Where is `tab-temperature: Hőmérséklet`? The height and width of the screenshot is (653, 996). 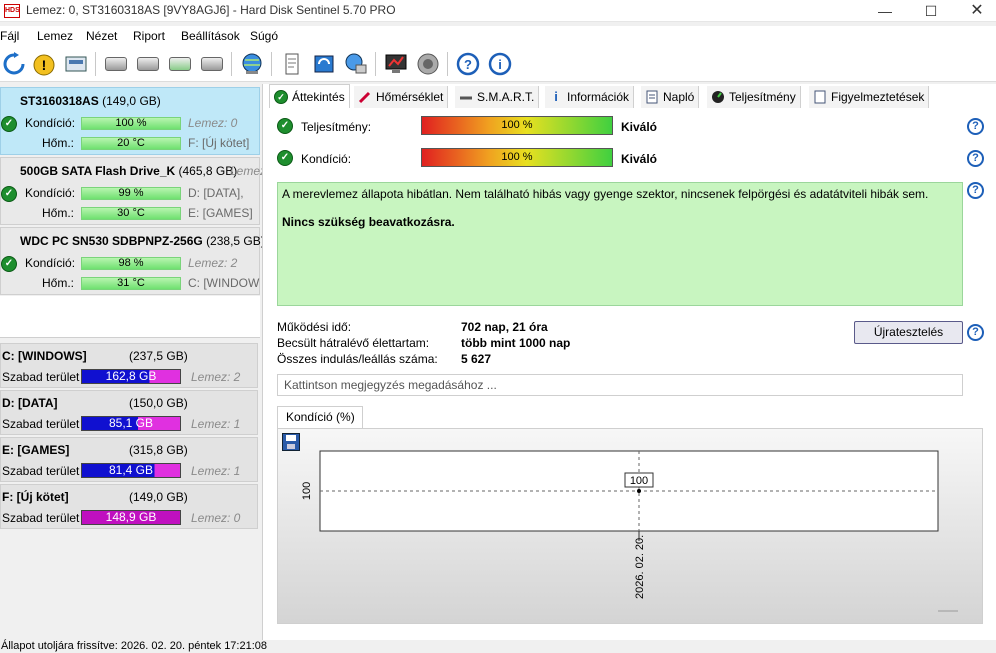 tab-temperature: Hőmérséklet is located at coordinates (401, 97).